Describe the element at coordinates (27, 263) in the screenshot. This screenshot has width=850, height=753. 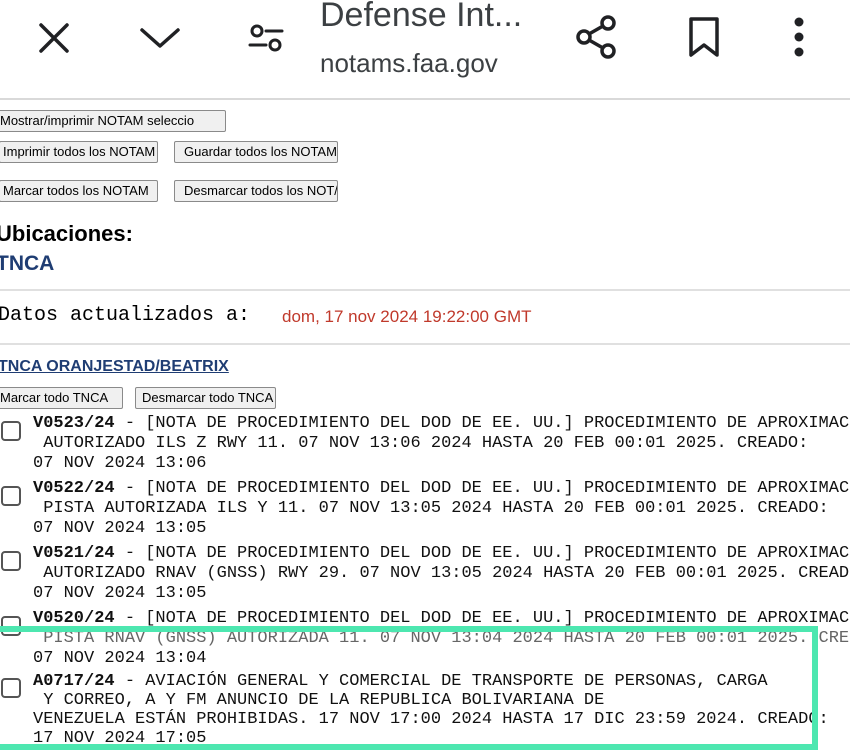
I see `location-code: TNCA` at that location.